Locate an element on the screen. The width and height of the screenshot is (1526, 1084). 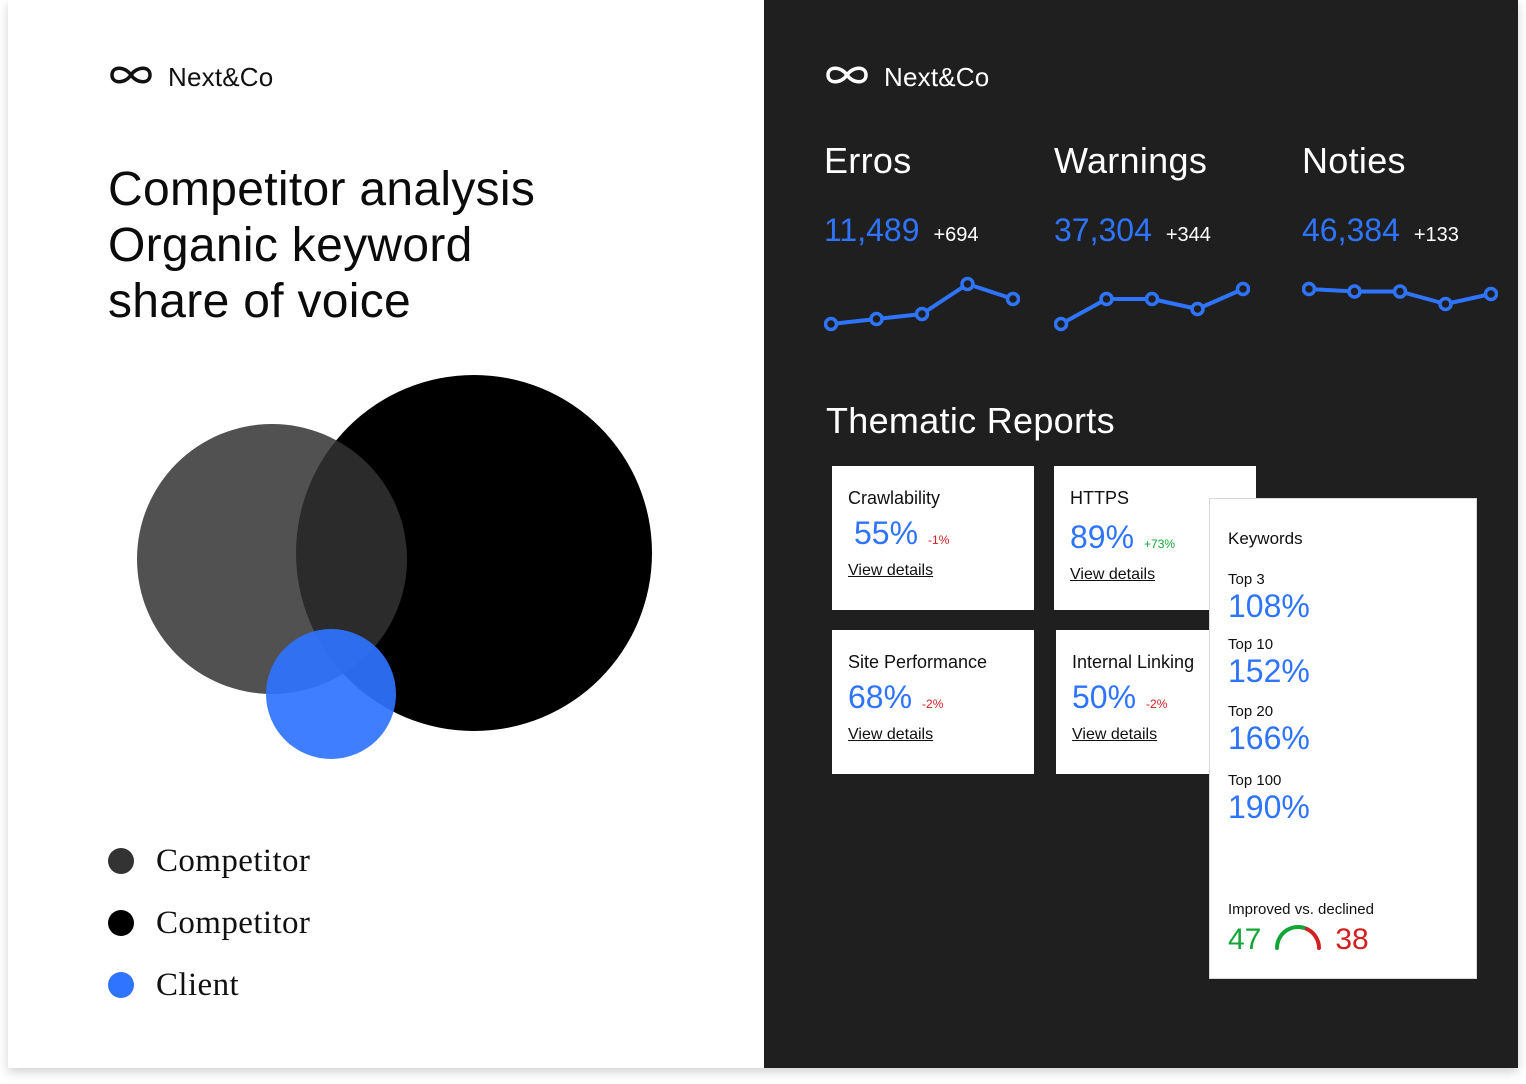
keyword-label: Top 20 is located at coordinates (1251, 711).